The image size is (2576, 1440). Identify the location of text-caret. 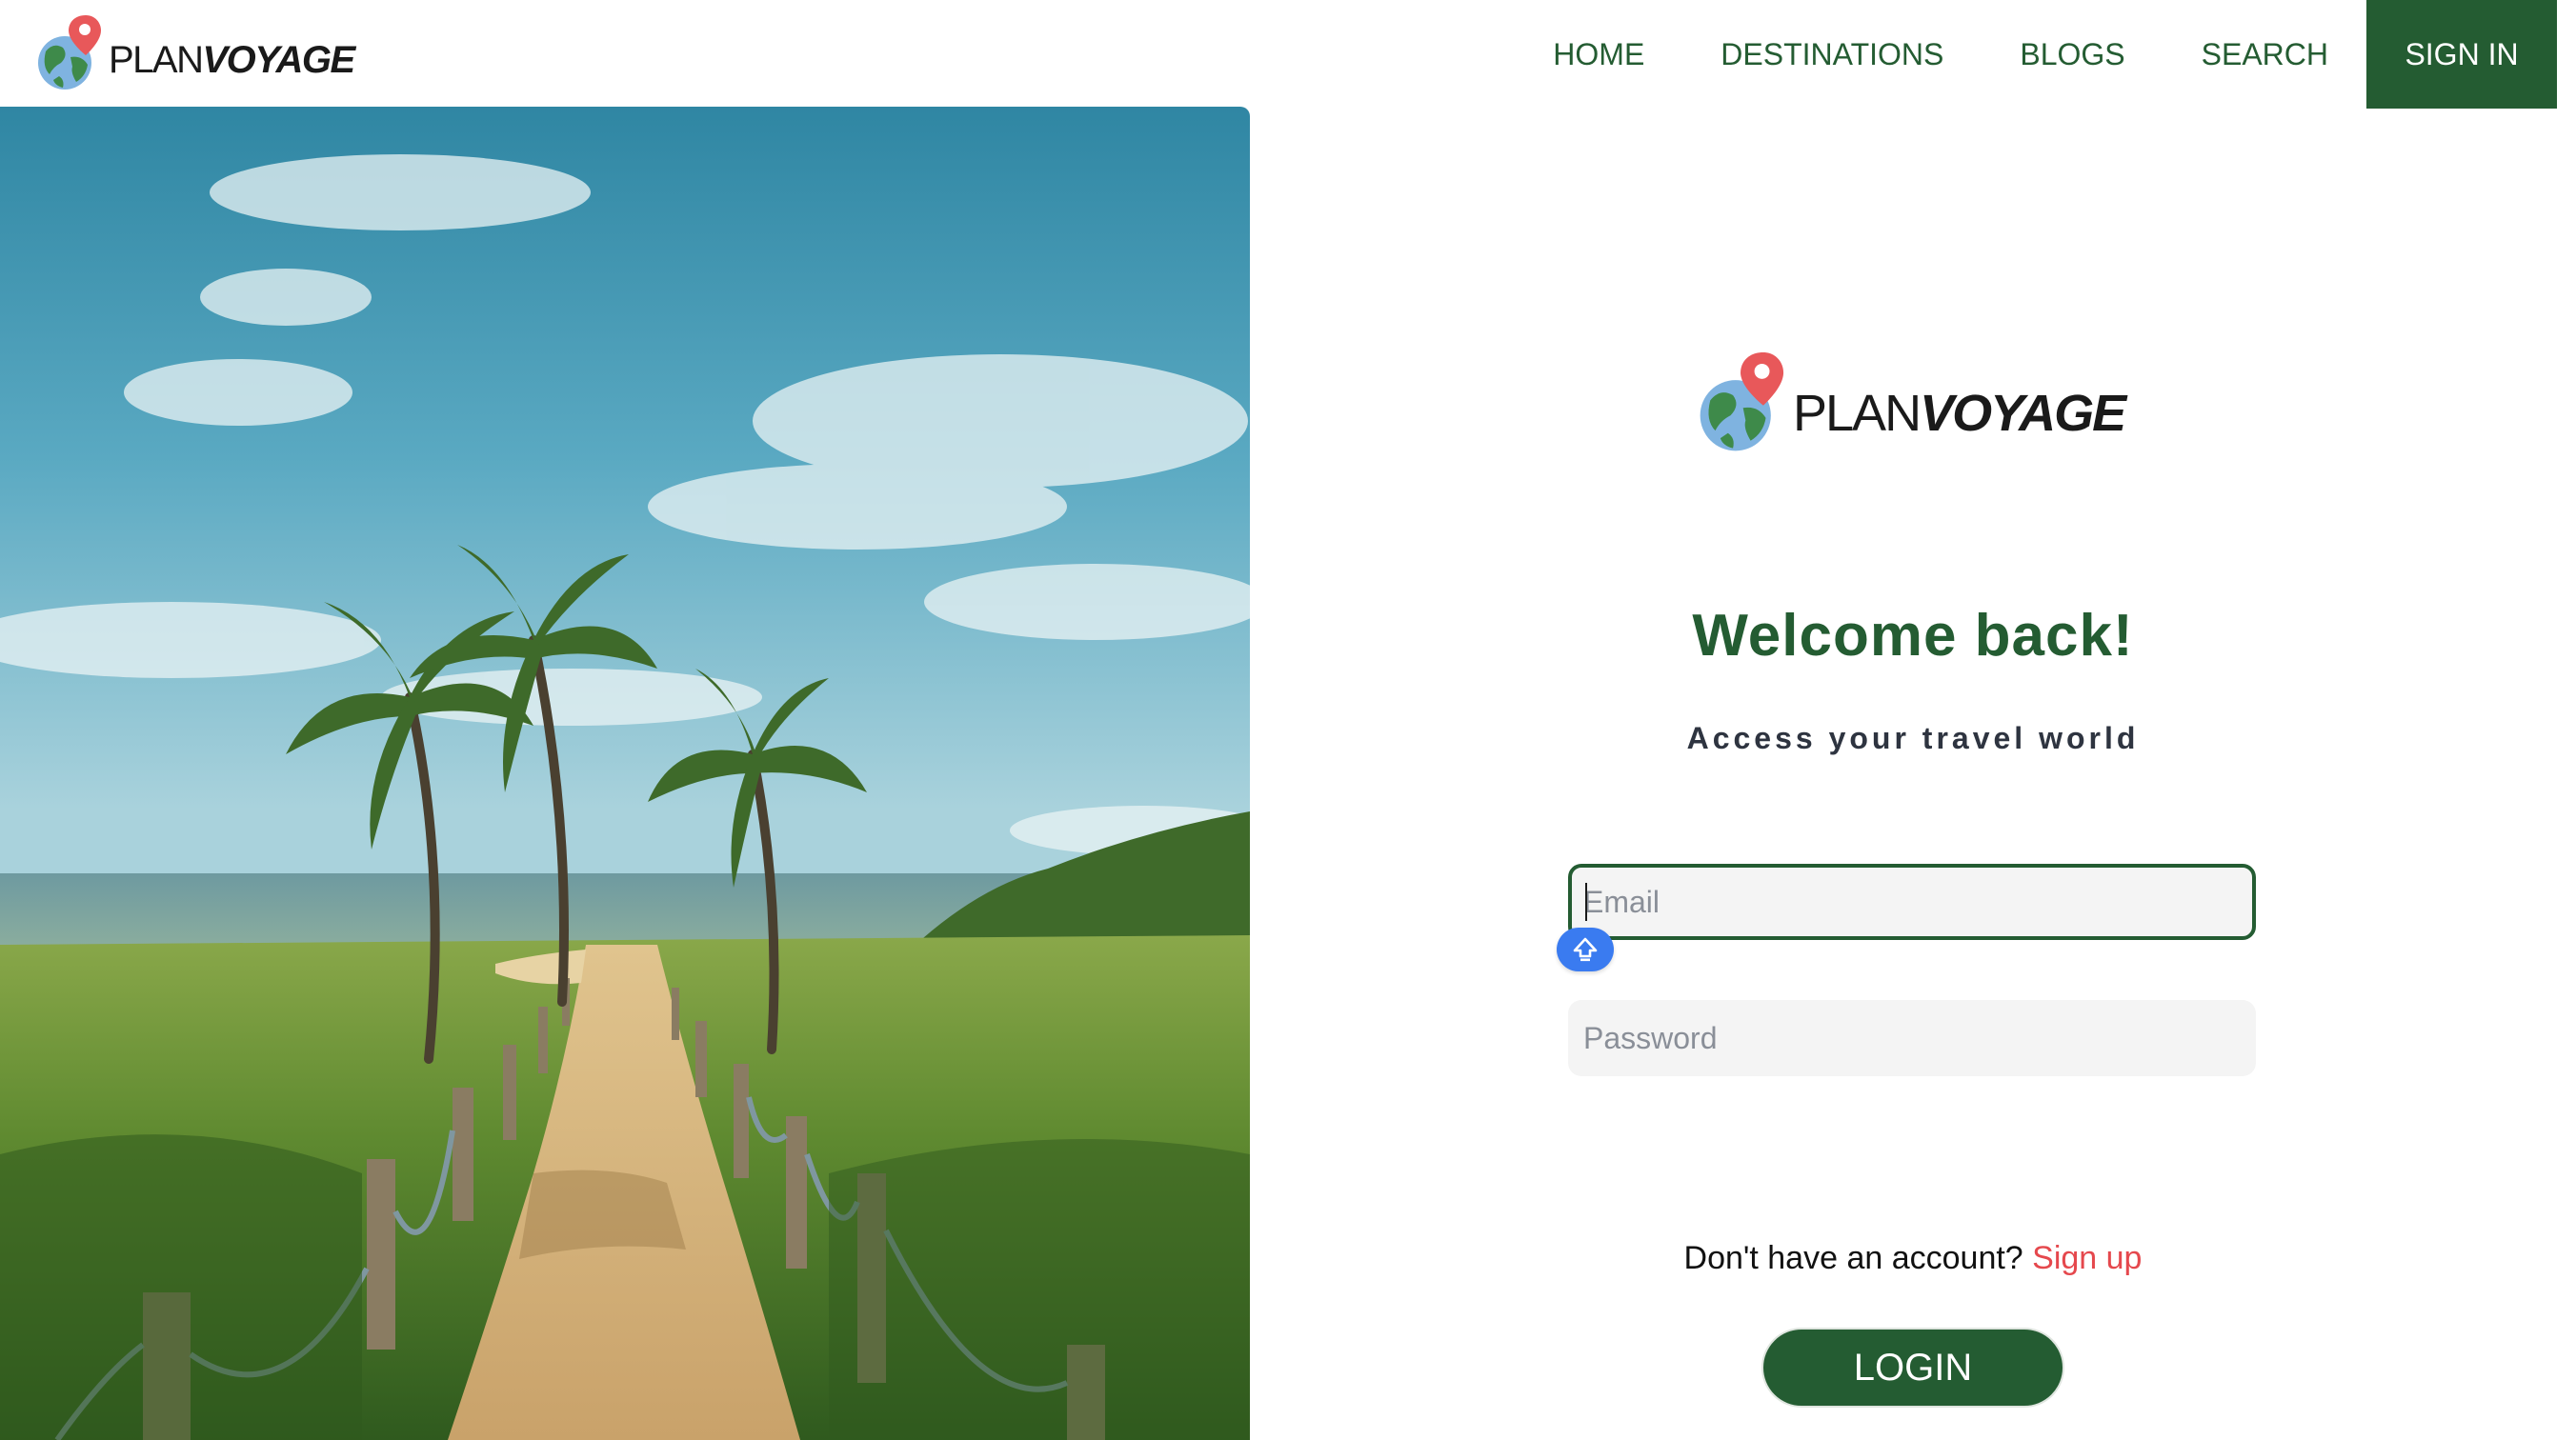
(1586, 902).